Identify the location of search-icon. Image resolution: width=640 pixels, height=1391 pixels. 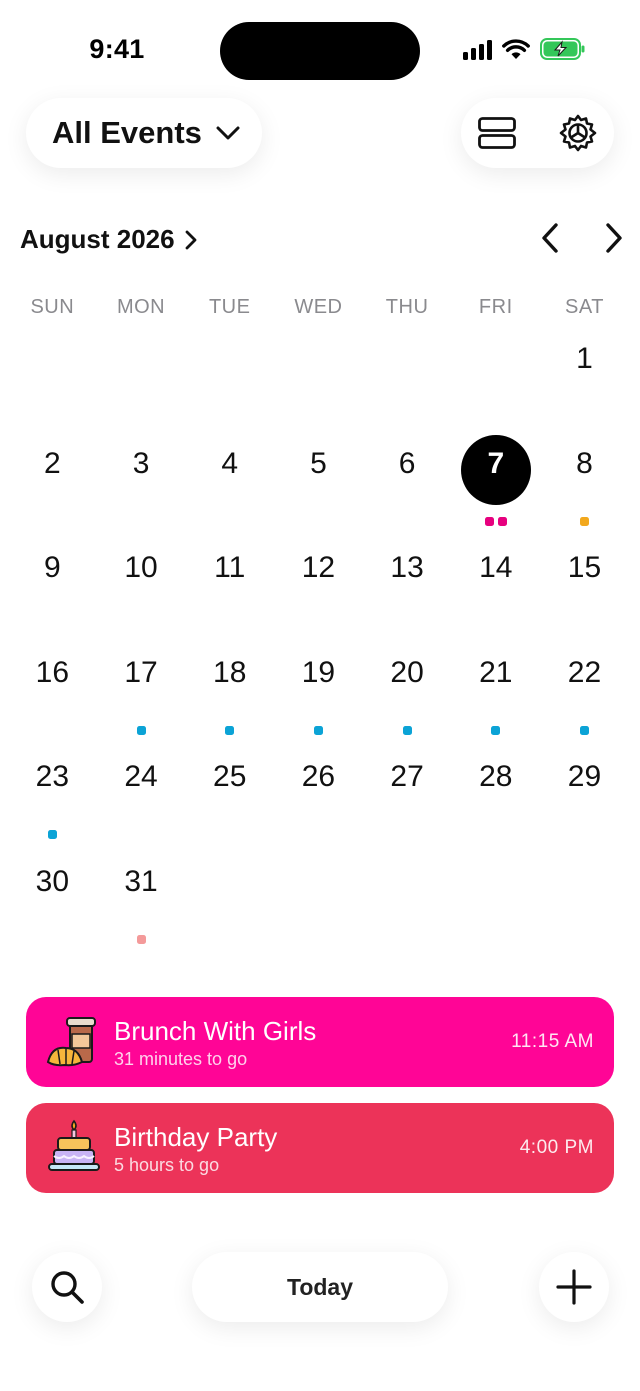
(67, 1287).